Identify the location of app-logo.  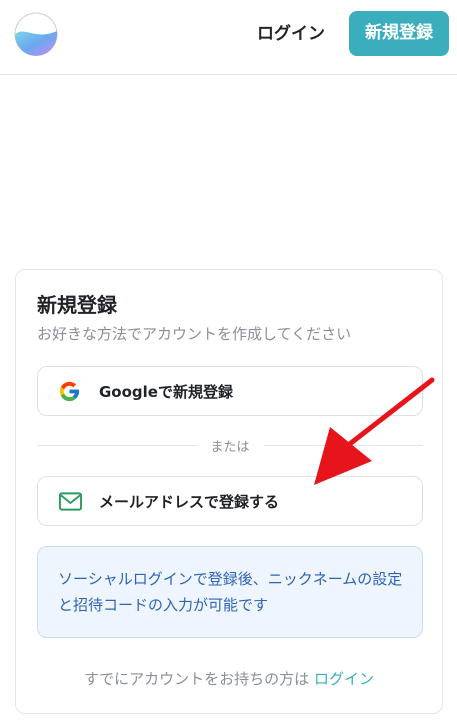
(36, 34).